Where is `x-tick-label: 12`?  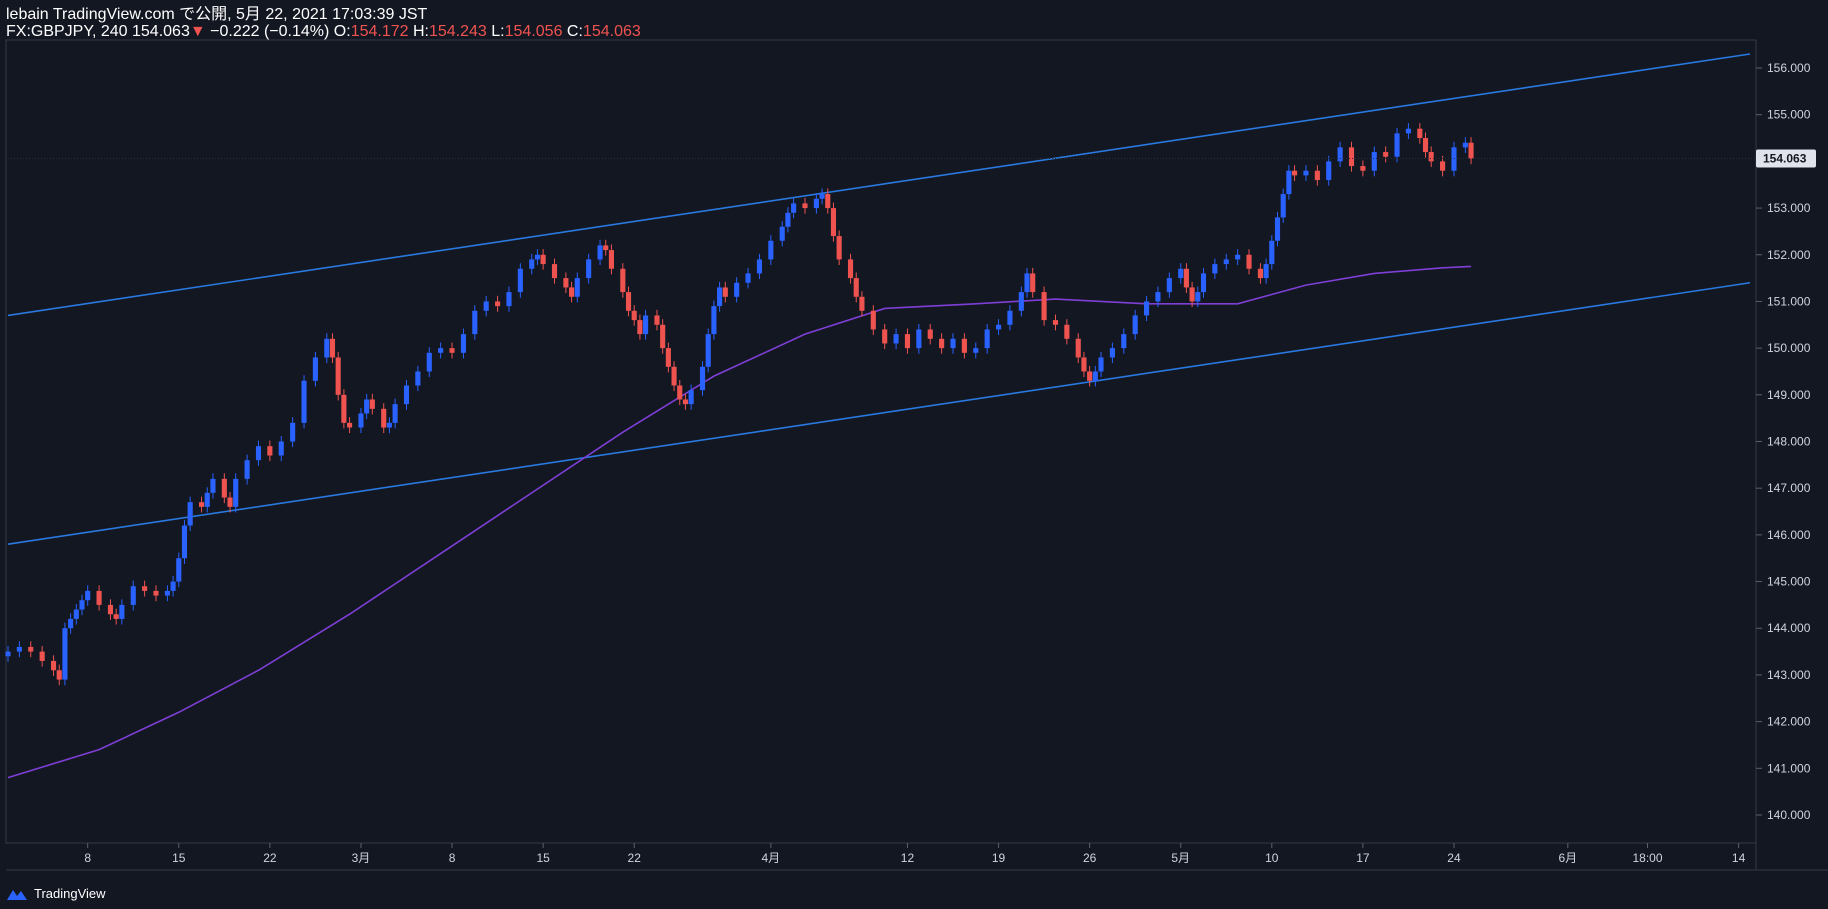 x-tick-label: 12 is located at coordinates (908, 858).